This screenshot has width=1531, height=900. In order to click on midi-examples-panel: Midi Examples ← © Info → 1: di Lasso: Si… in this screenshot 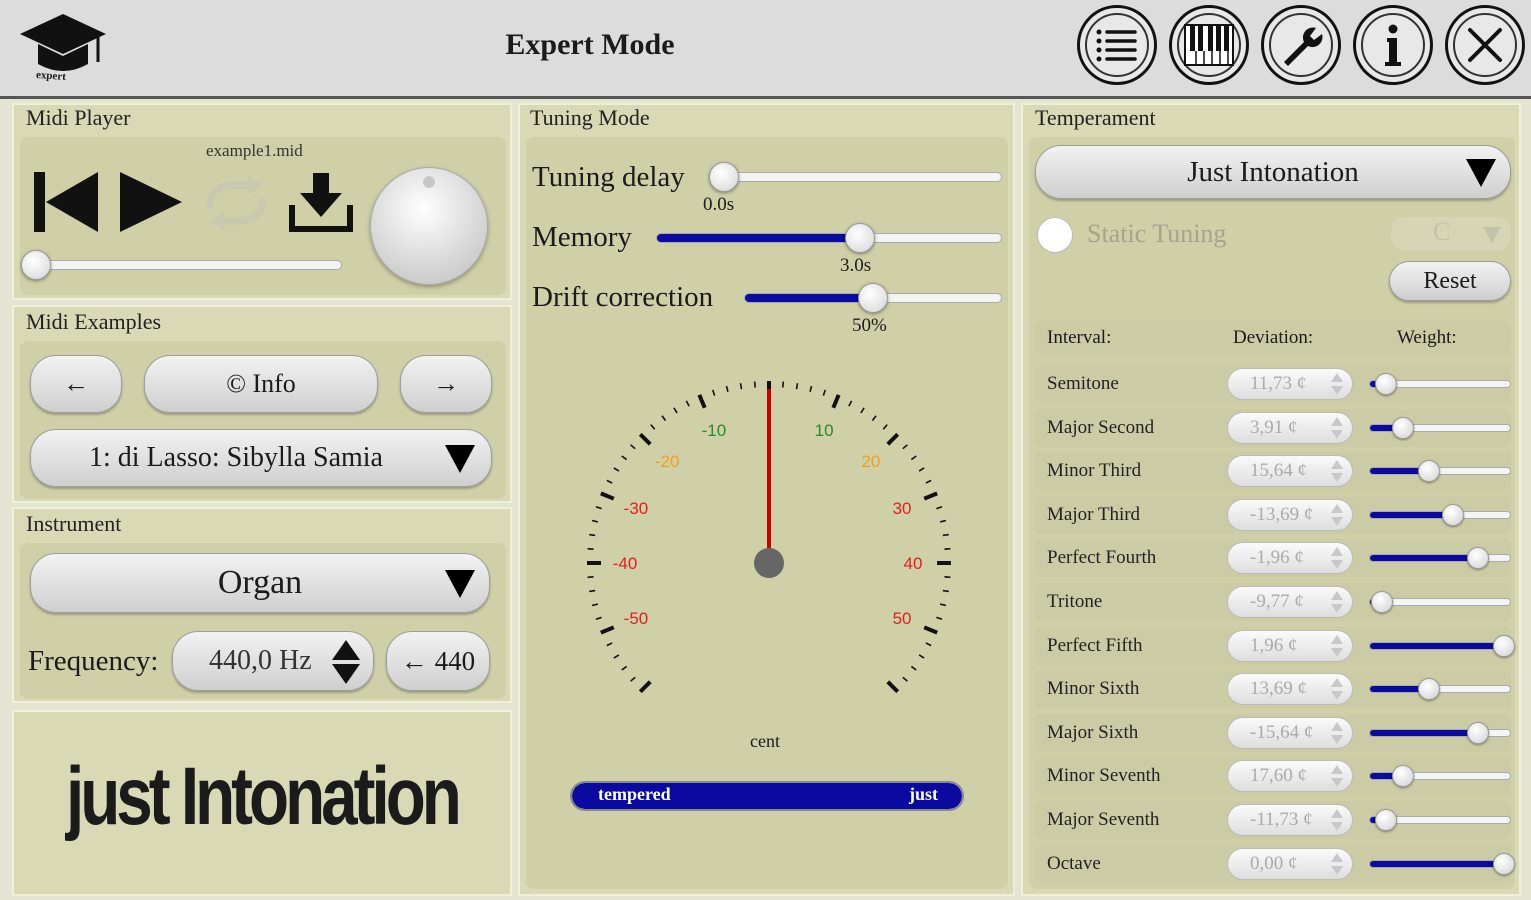, I will do `click(262, 404)`.